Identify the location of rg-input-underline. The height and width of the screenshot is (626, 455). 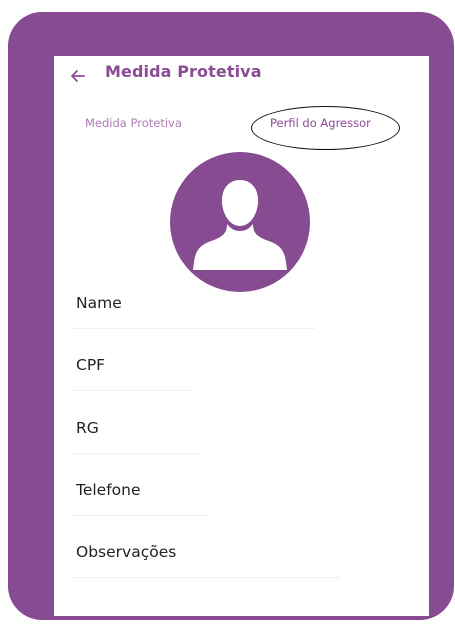
(135, 453).